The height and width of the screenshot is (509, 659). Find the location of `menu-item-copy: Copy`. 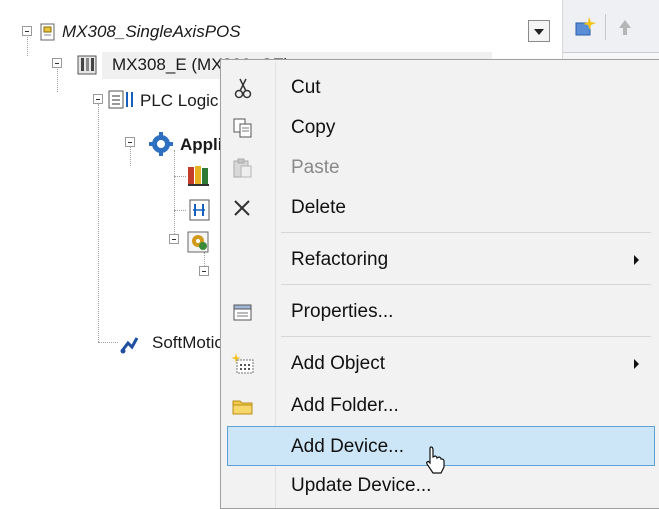

menu-item-copy: Copy is located at coordinates (439, 128).